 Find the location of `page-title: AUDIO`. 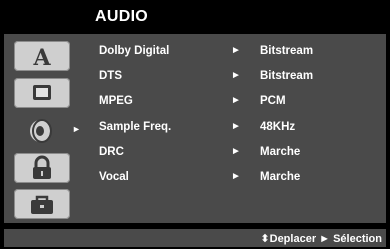

page-title: AUDIO is located at coordinates (122, 16).